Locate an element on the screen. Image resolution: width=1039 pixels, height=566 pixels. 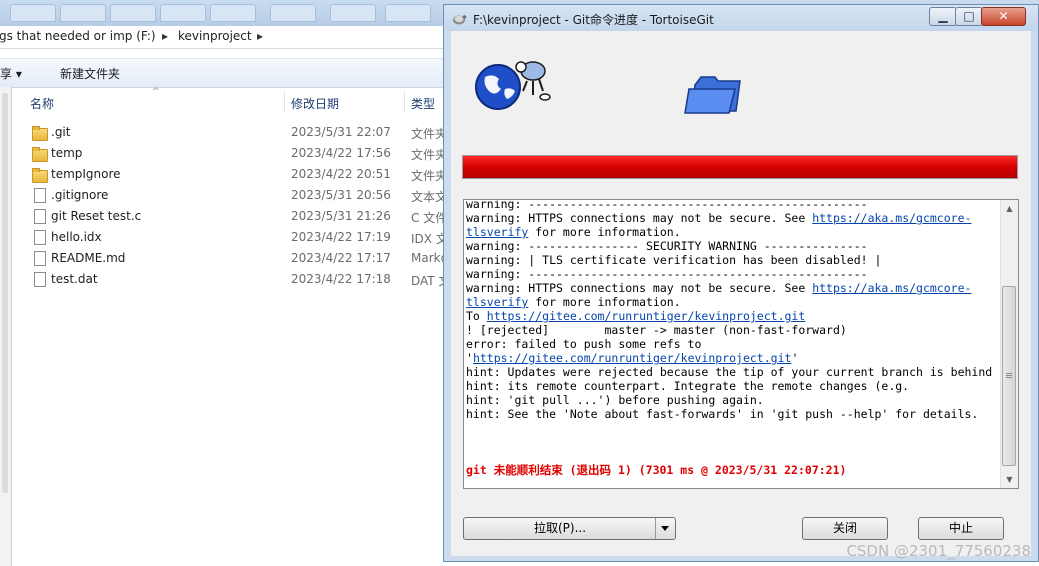
maximize-button: □ is located at coordinates (969, 16).